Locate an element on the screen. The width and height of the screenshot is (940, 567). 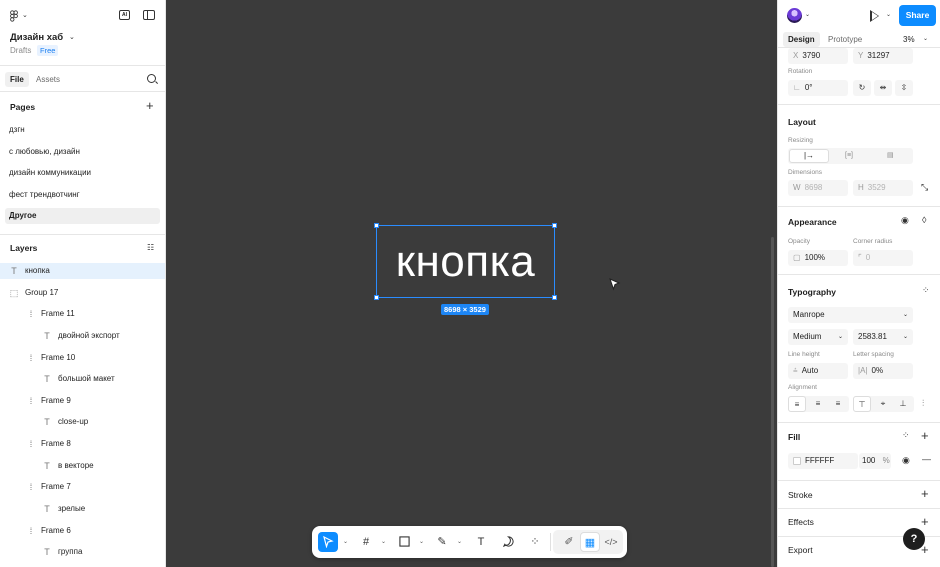
height-field: H 3529 is located at coordinates (883, 188).